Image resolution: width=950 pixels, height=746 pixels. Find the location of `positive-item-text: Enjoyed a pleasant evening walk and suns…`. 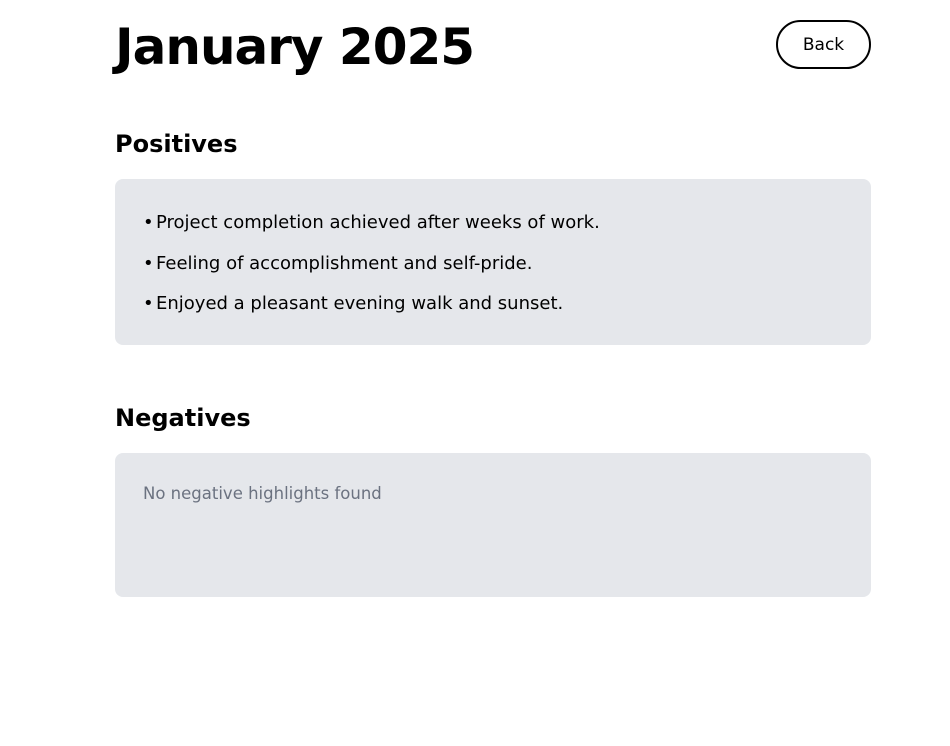

positive-item-text: Enjoyed a pleasant evening walk and suns… is located at coordinates (360, 303).